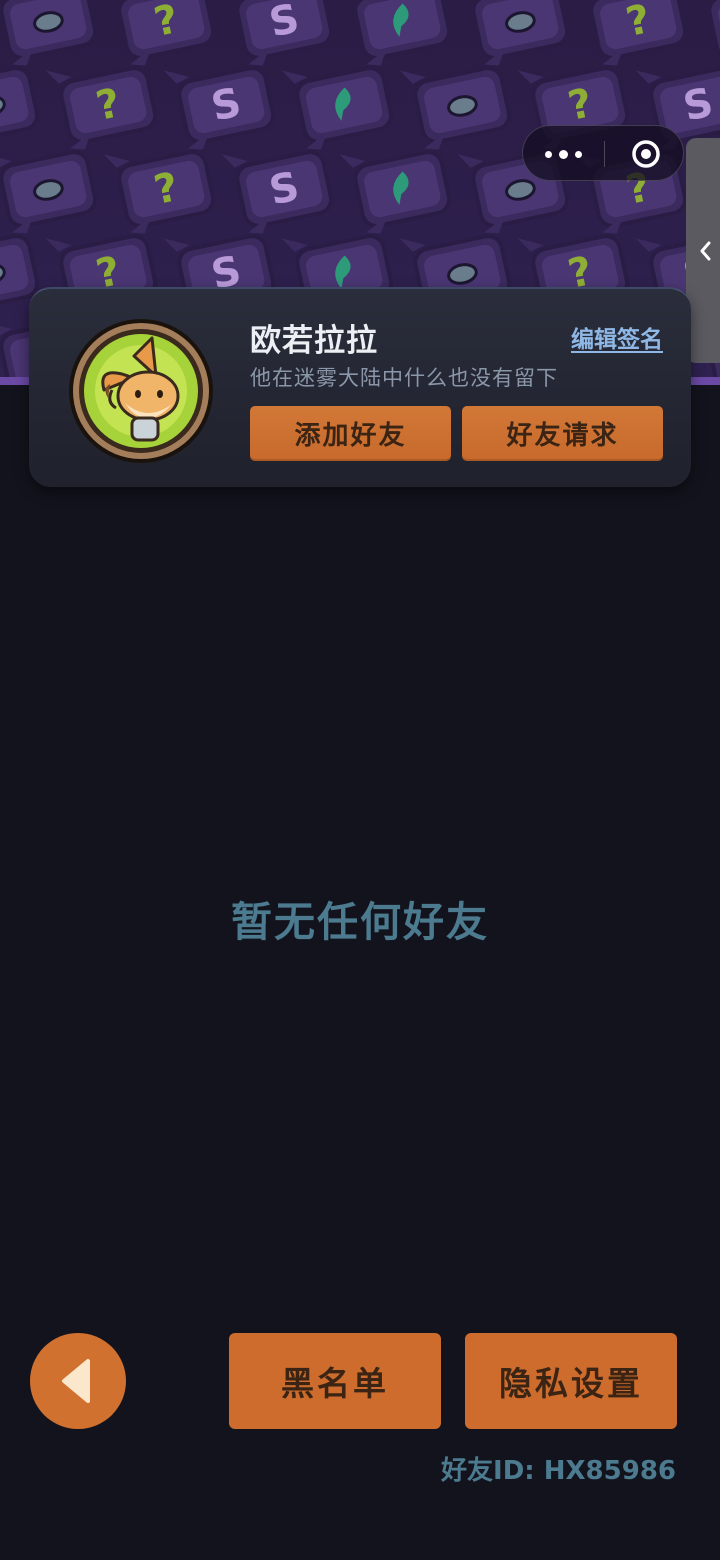  What do you see at coordinates (335, 1381) in the screenshot?
I see `blacklist-button: 黑名单` at bounding box center [335, 1381].